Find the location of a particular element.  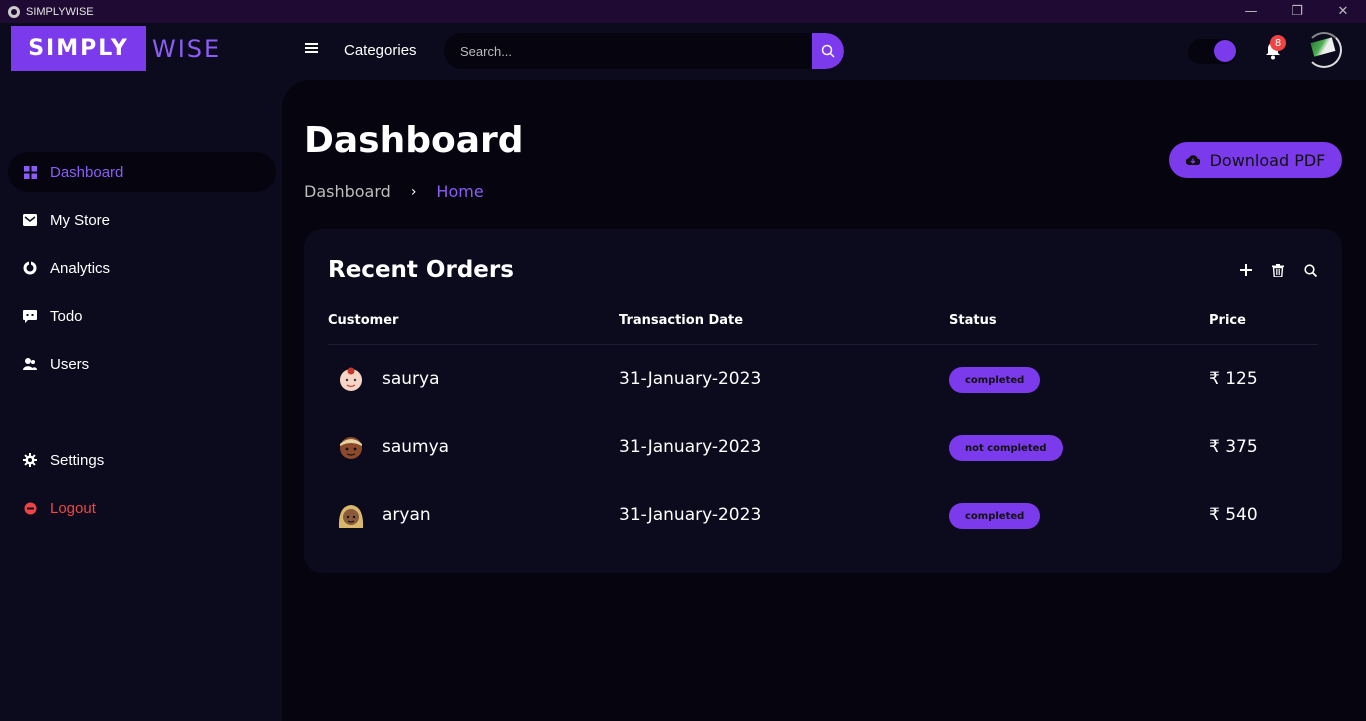

price: ₹ 540 is located at coordinates (1233, 515).